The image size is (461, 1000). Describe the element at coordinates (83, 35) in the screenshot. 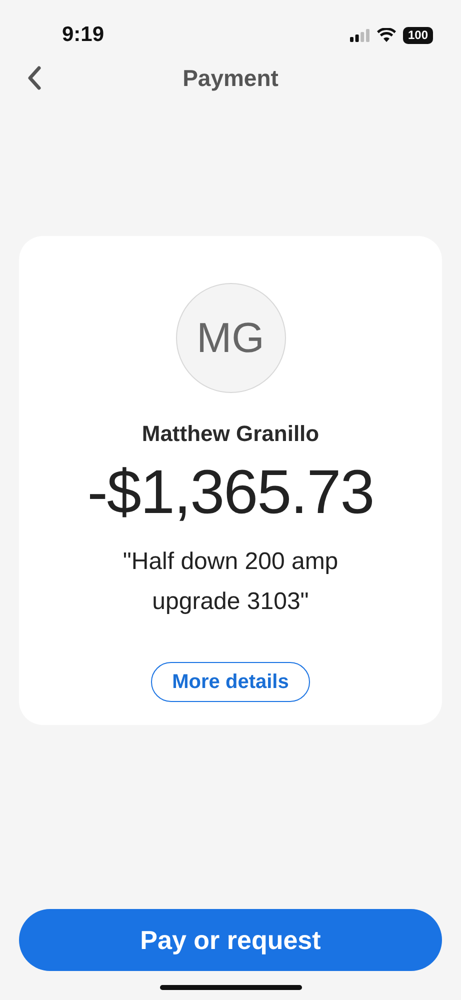

I see `status-time: 9:19` at that location.